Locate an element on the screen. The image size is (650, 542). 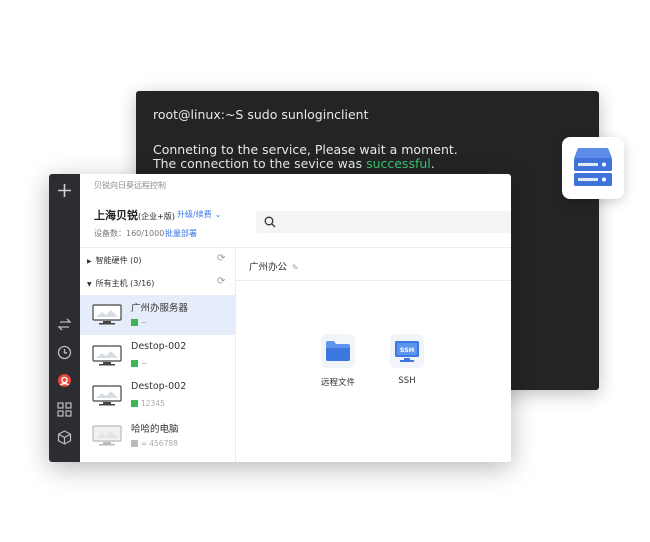
ssh-badge-text: SSH is located at coordinates (407, 350).